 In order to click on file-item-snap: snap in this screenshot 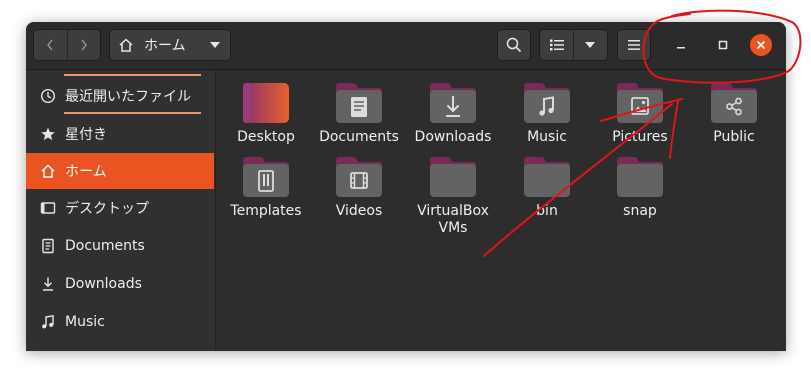, I will do `click(640, 188)`.